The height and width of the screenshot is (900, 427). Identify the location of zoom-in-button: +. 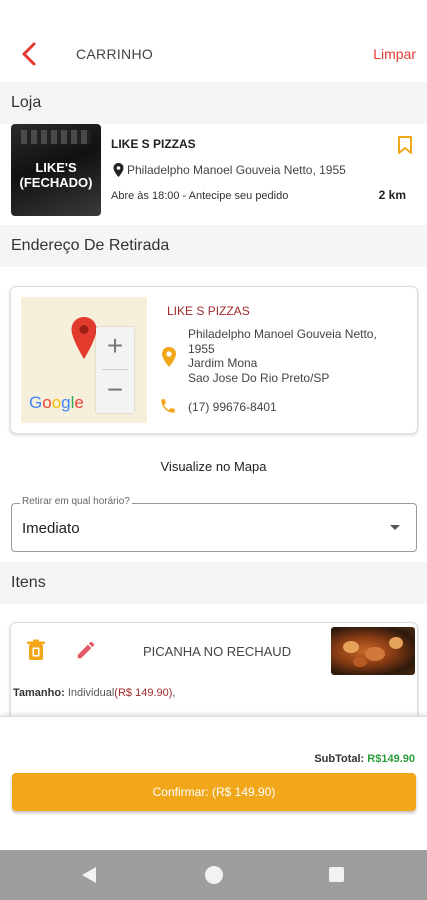
(115, 346).